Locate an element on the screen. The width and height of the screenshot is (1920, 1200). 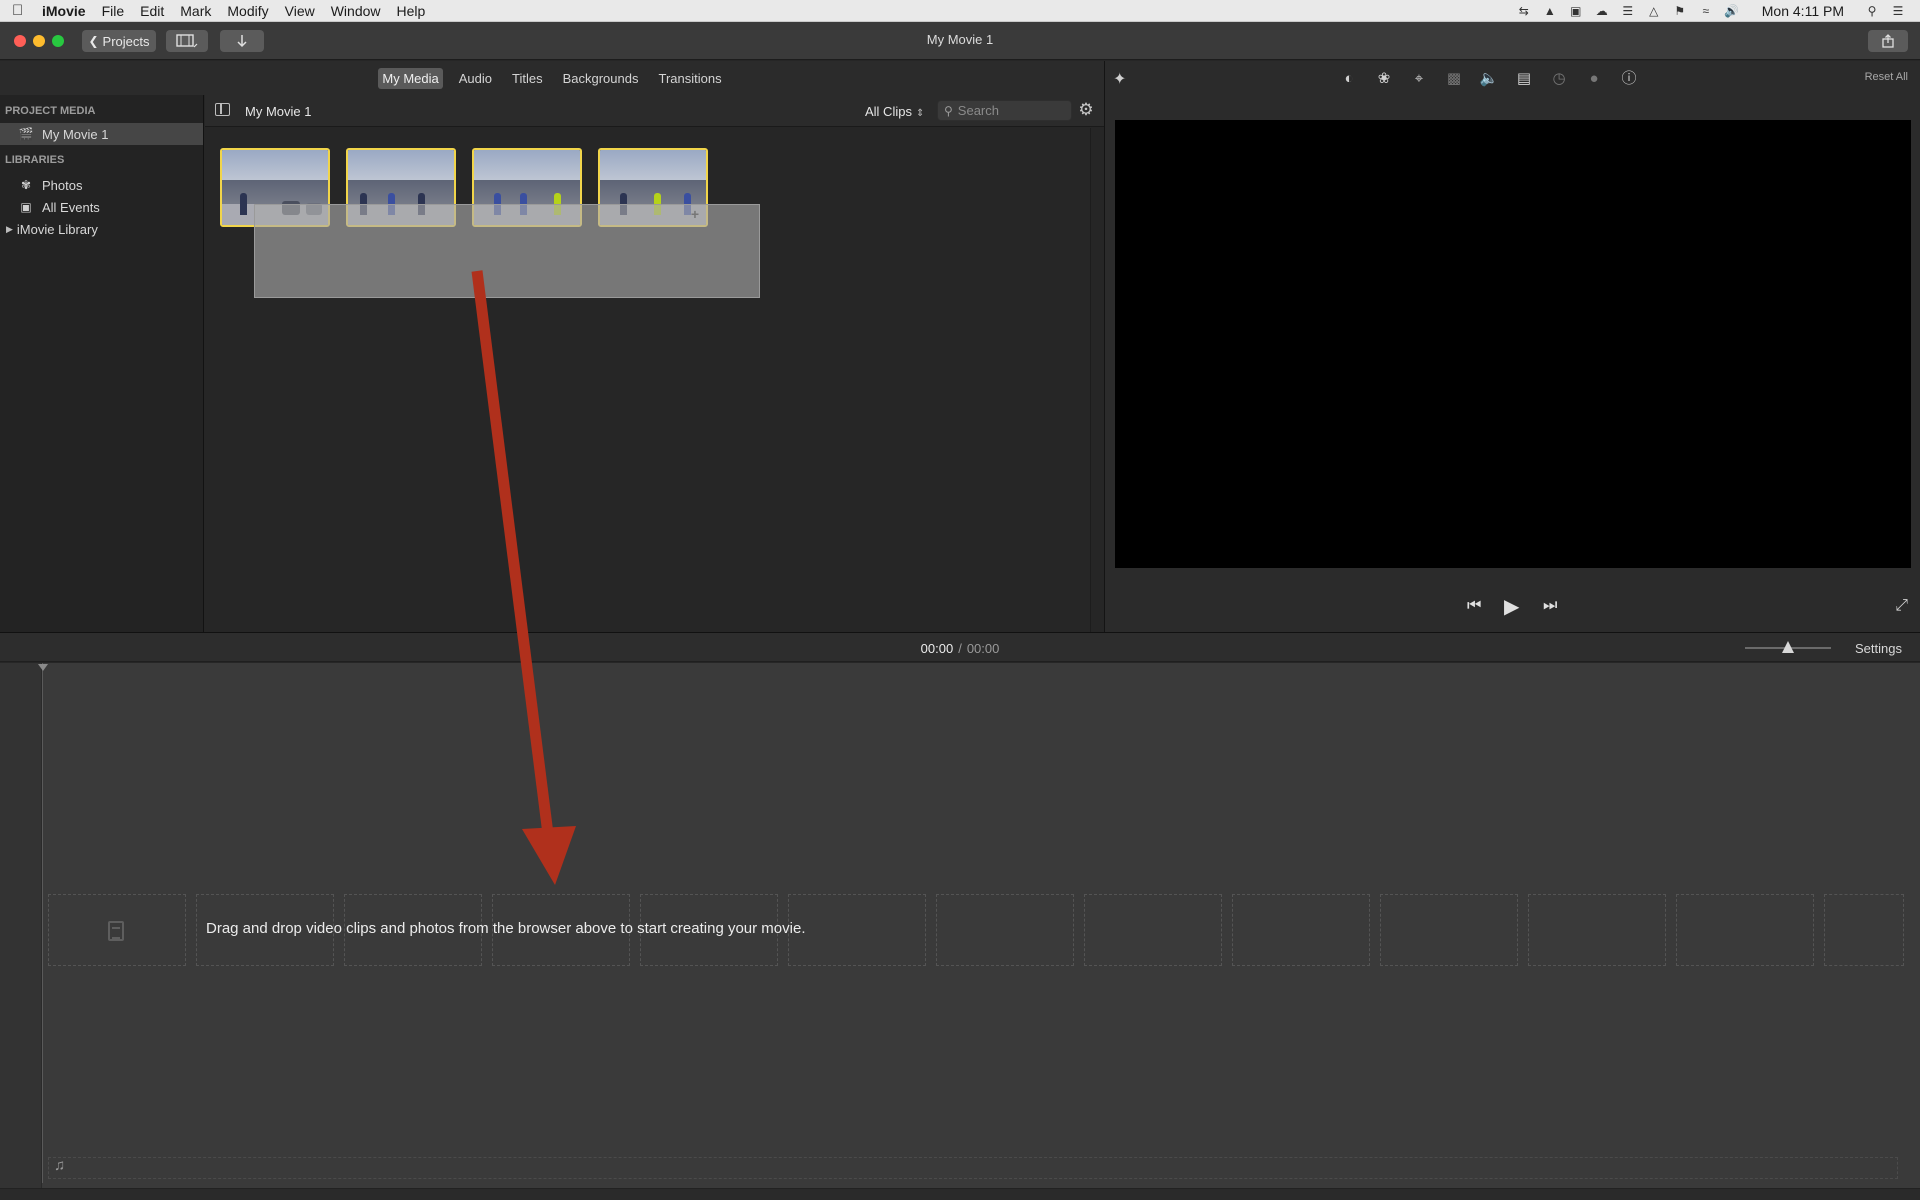
timecode: 00:00 / 00:00 is located at coordinates (960, 648).